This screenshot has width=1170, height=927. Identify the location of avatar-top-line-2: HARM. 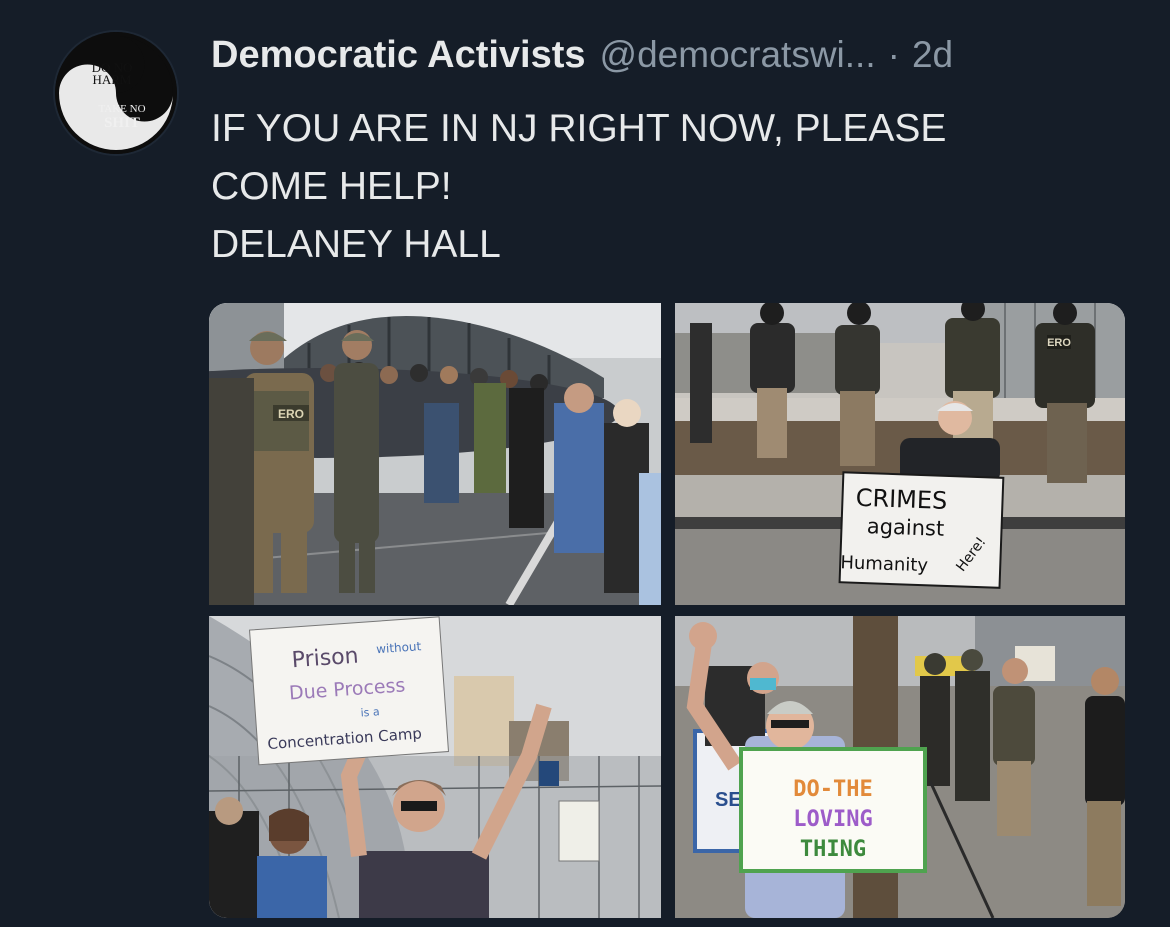
(111, 79).